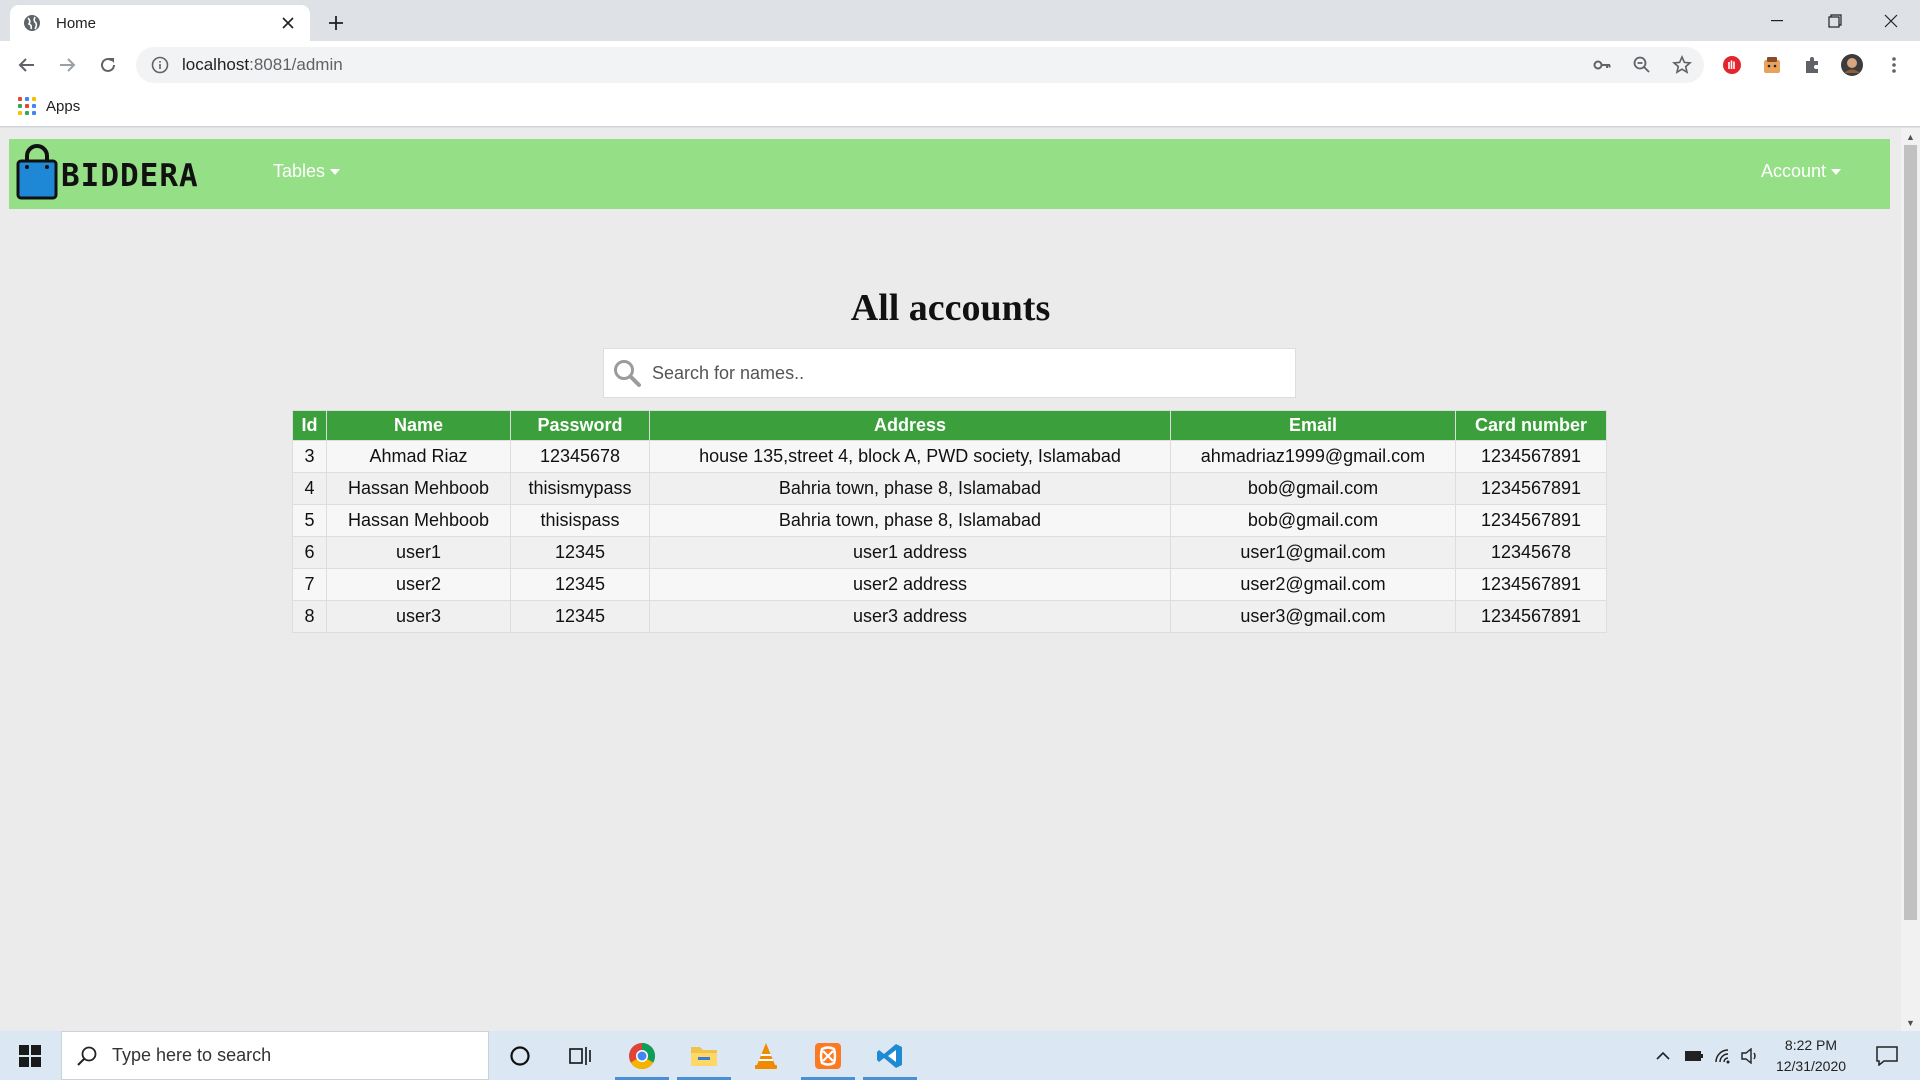  I want to click on taskbar-search-box: Type here to search, so click(275, 1055).